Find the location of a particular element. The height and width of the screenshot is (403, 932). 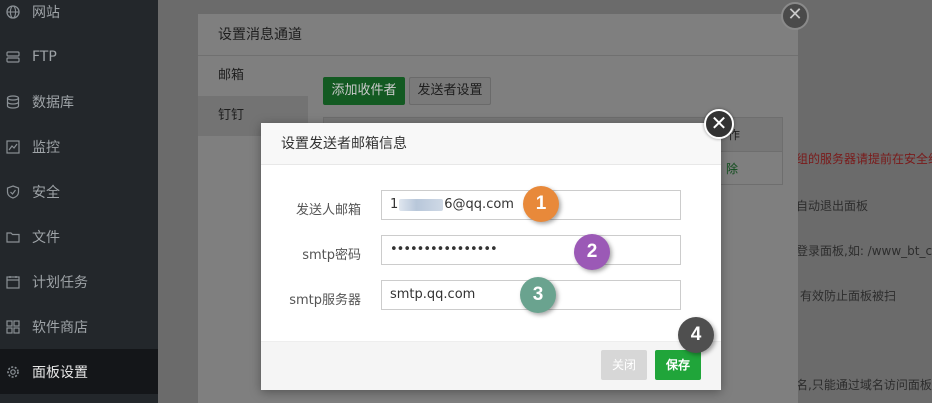

sidebar-item-label: FTP is located at coordinates (44, 56).